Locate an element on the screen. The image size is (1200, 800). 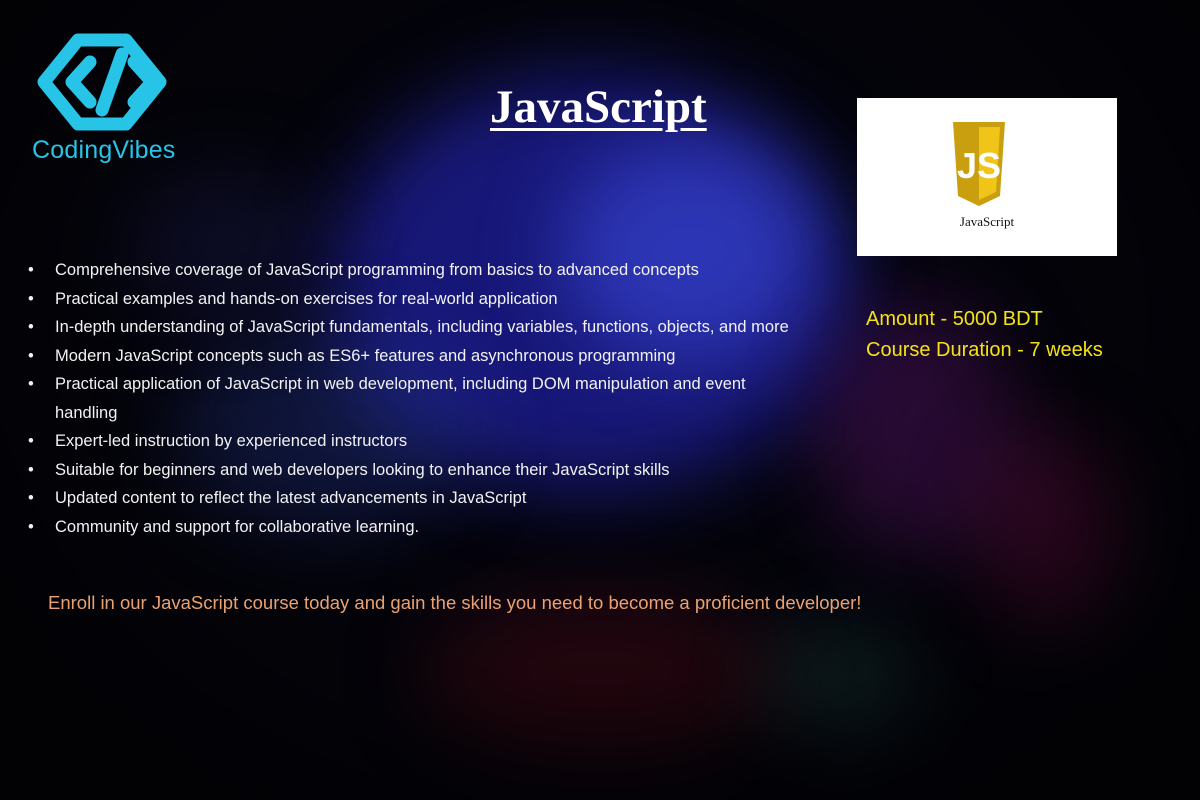
course-duration: Course Duration - 7 weeks is located at coordinates (984, 350).